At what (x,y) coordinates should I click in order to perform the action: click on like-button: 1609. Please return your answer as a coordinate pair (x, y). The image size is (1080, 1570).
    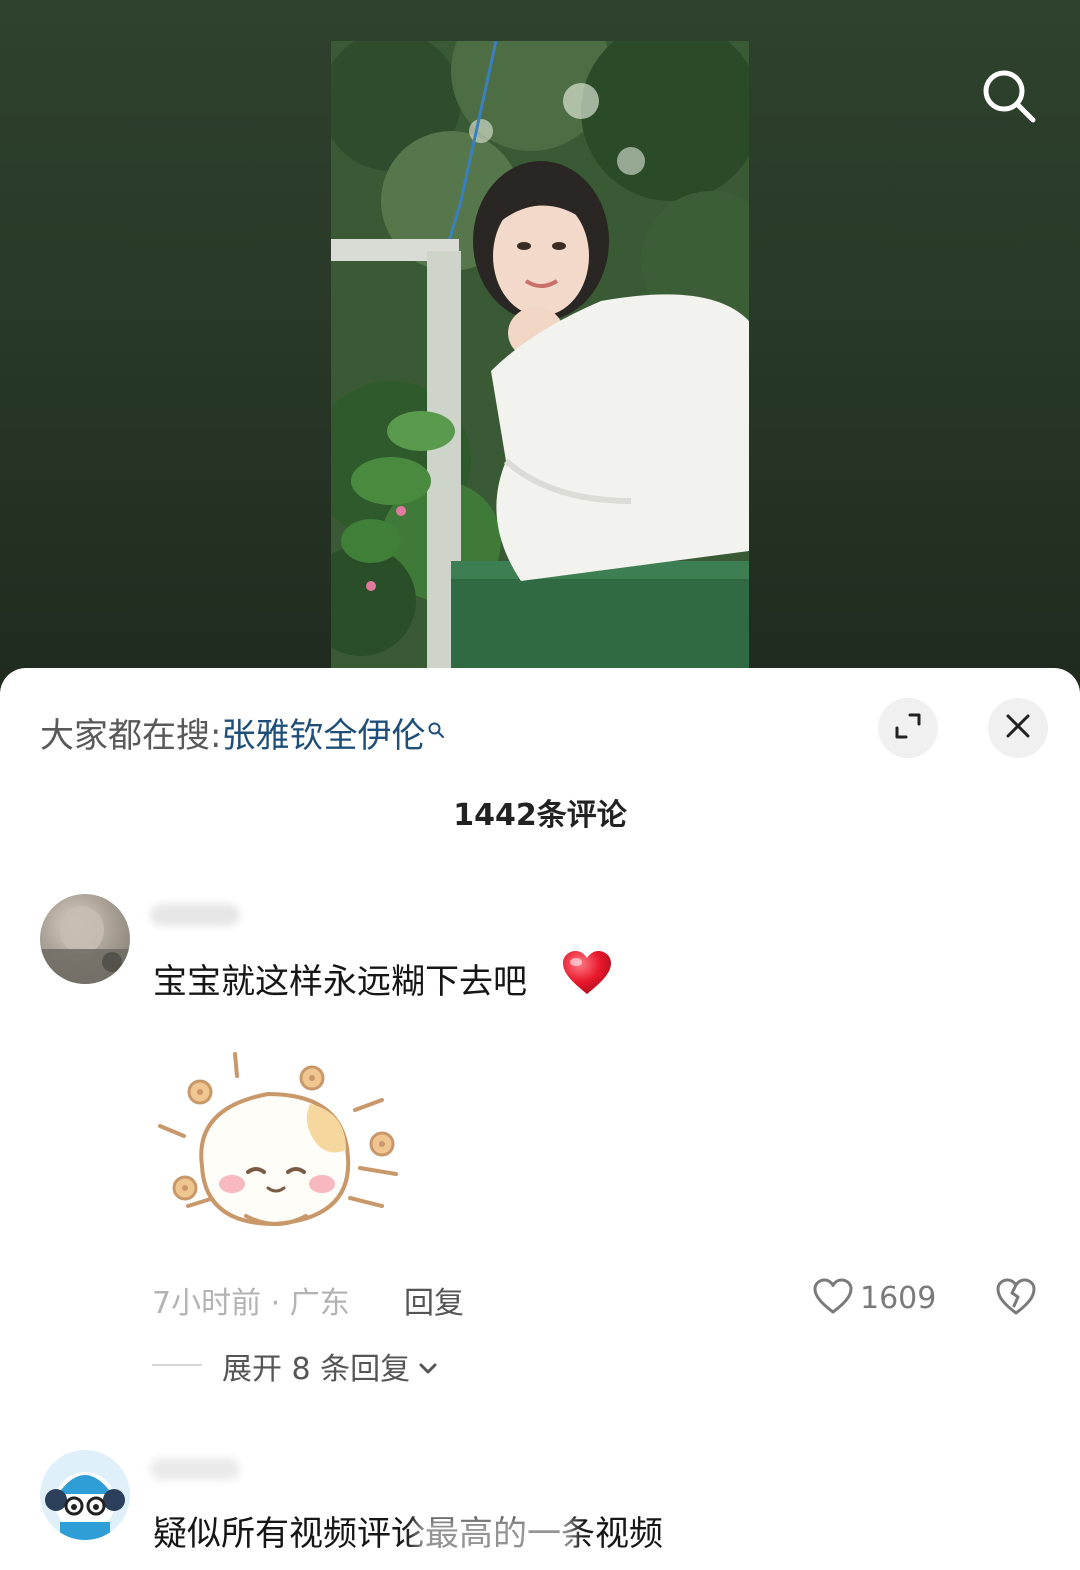
    Looking at the image, I should click on (874, 1298).